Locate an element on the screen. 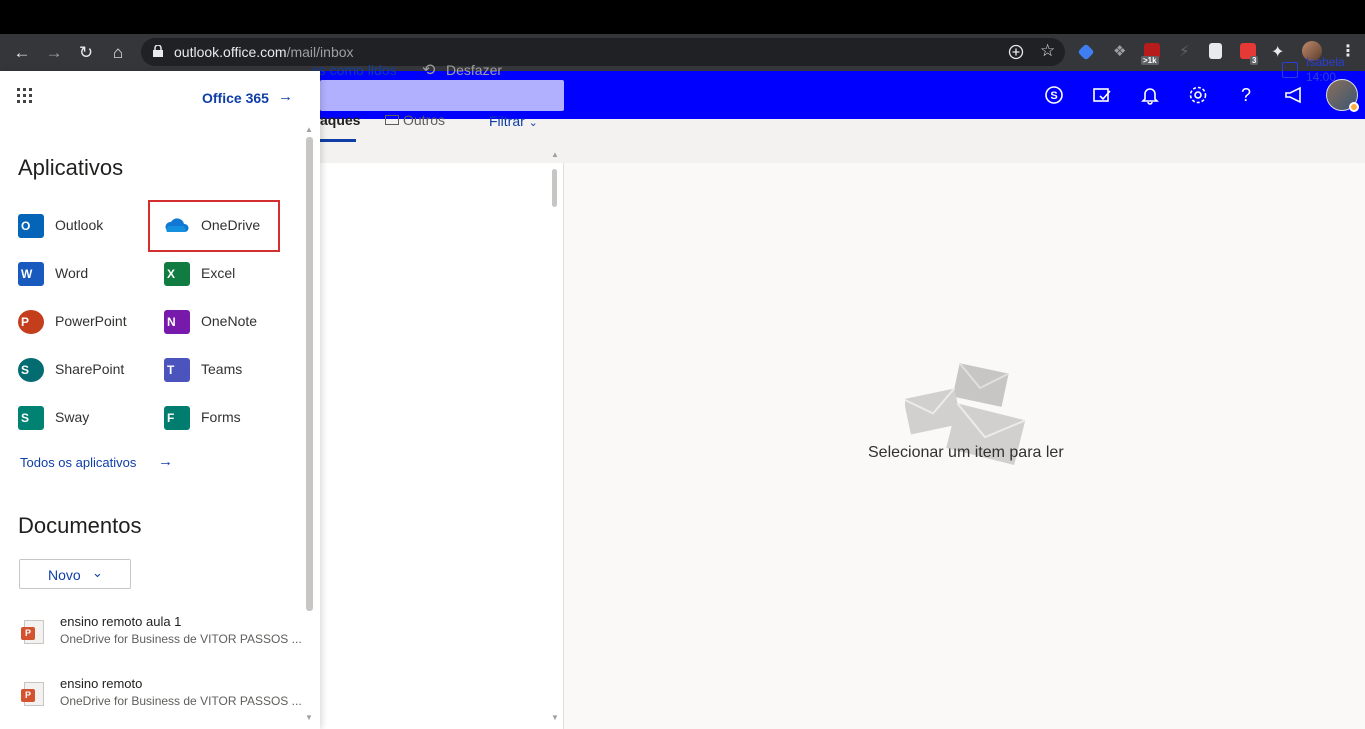  app-sharepoint: S SharePoint is located at coordinates (83, 370).